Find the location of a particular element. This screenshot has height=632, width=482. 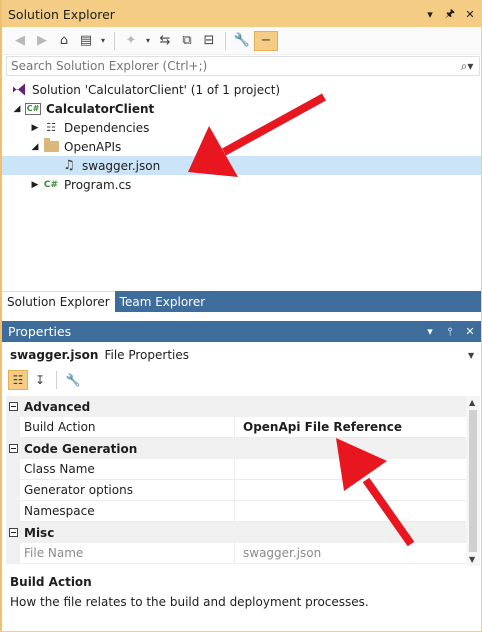

refresh-icon: ⧉ is located at coordinates (187, 41).